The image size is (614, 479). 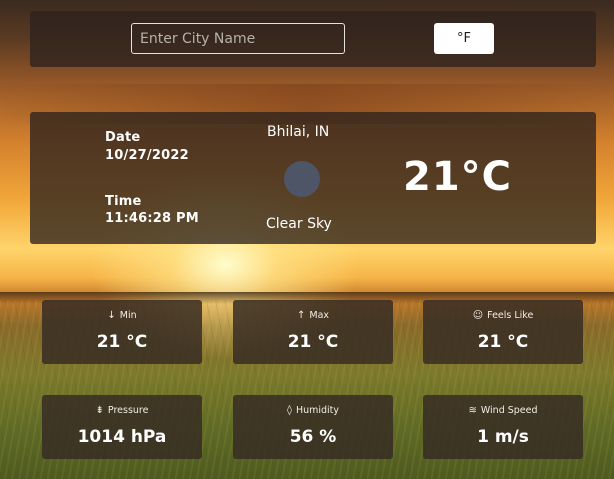 I want to click on city-name: Bhilai, IN, so click(x=298, y=132).